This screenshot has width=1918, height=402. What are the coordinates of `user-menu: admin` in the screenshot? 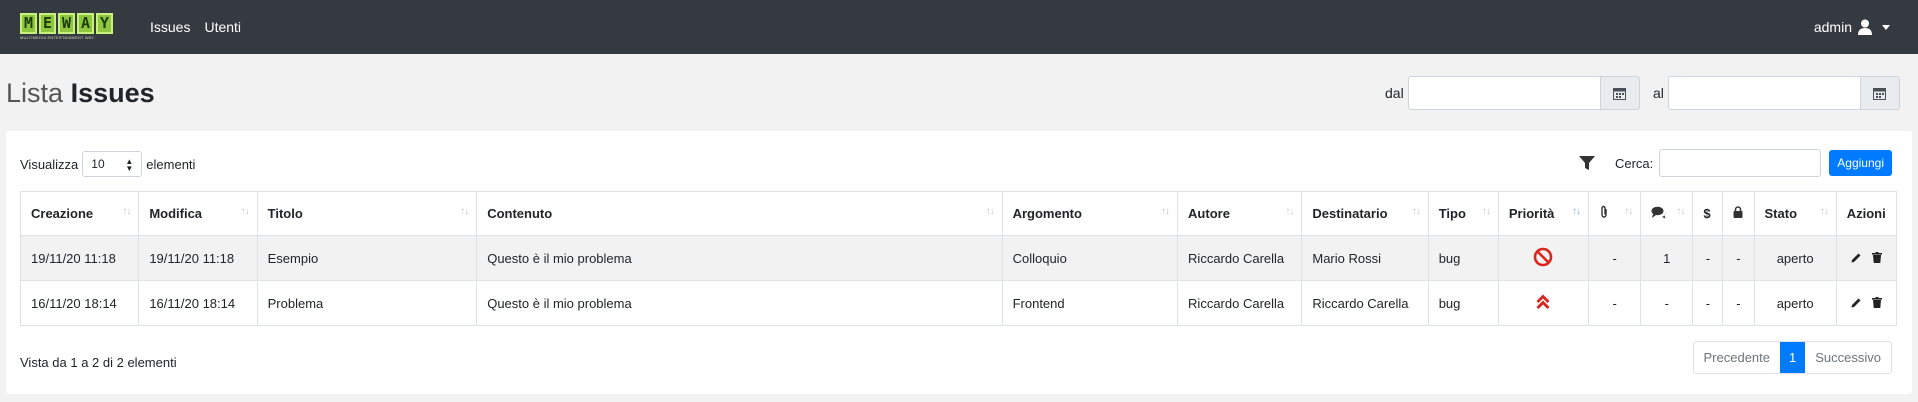 It's located at (1852, 27).